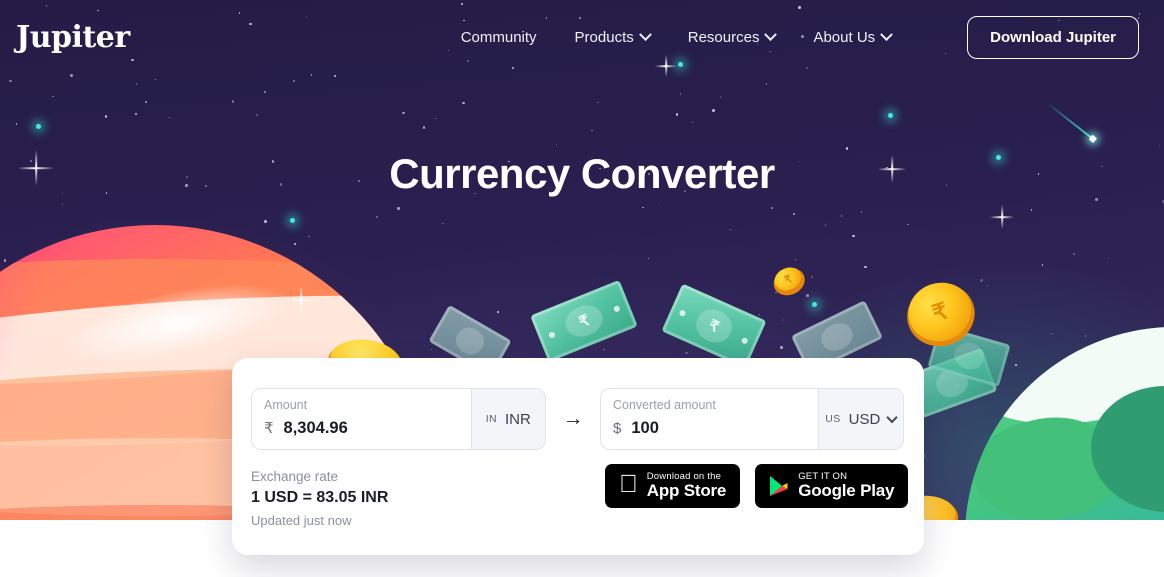  I want to click on nav-item-label: Community, so click(498, 37).